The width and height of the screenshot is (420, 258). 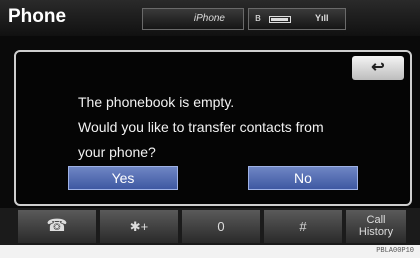 I want to click on device-name: iPhone, so click(x=209, y=18).